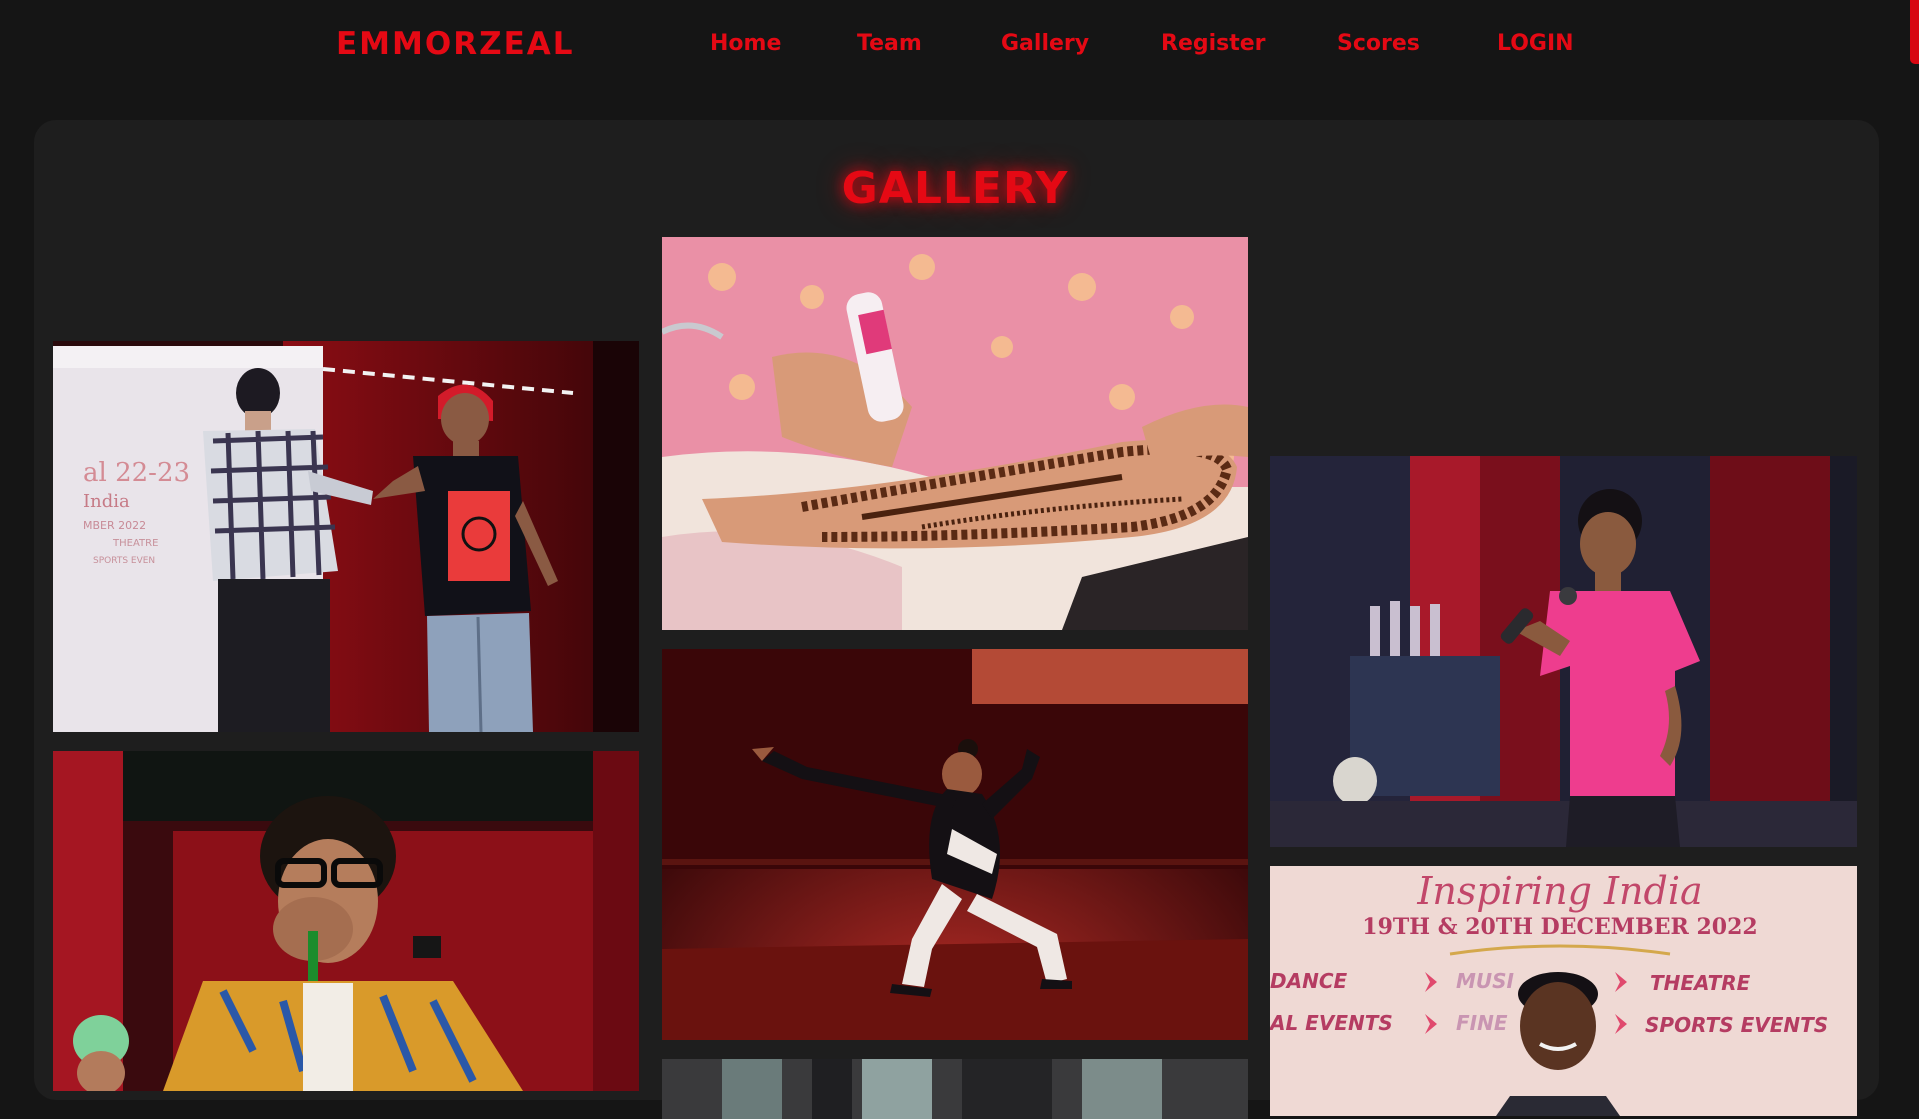 The height and width of the screenshot is (1119, 1919). I want to click on gallery-photo-singer, so click(1563, 651).